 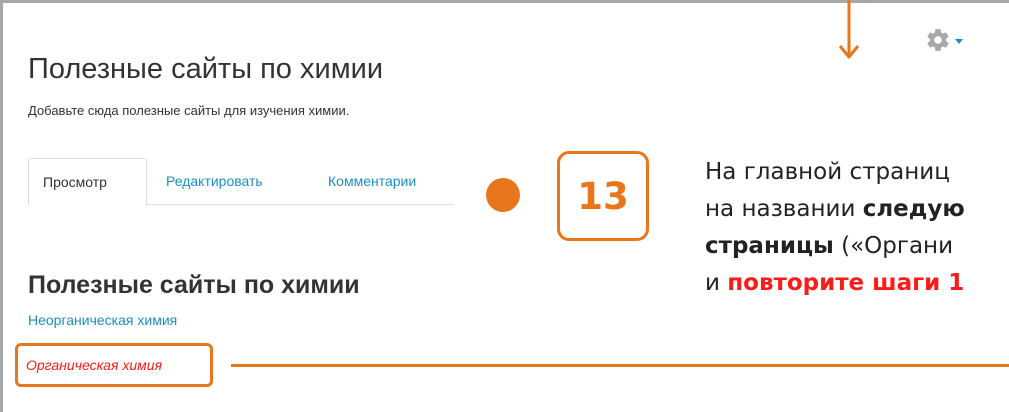 I want to click on gear-icon, so click(x=938, y=40).